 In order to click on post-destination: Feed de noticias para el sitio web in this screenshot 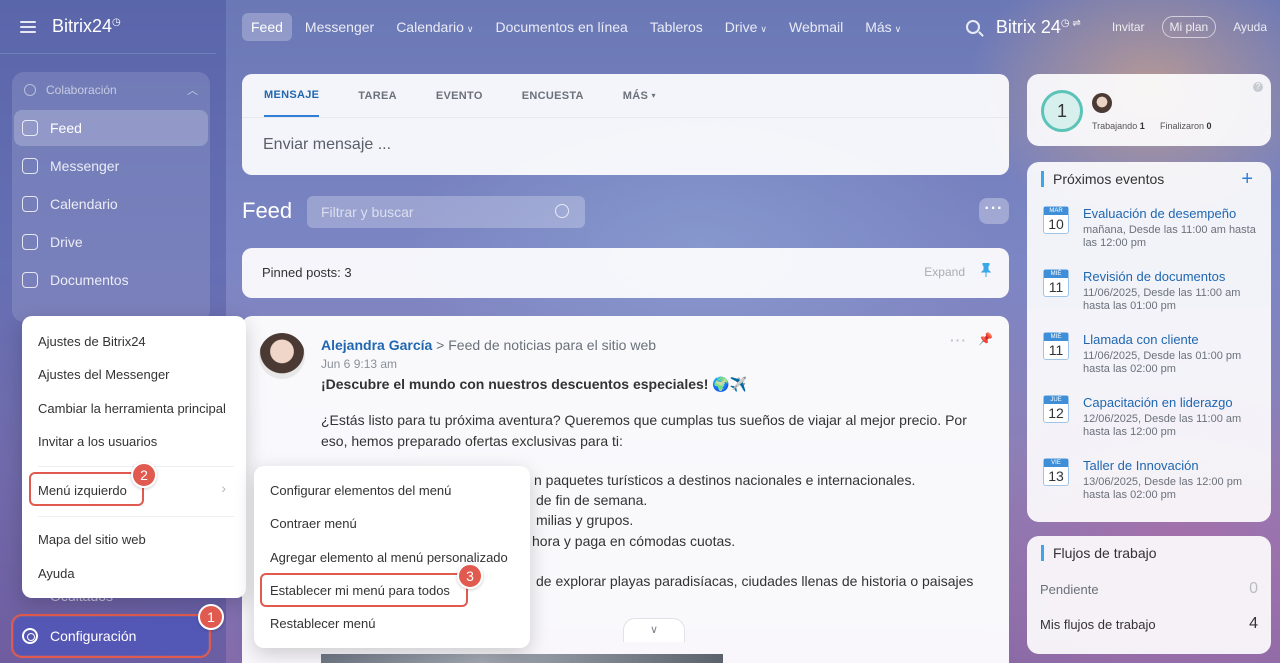, I will do `click(552, 345)`.